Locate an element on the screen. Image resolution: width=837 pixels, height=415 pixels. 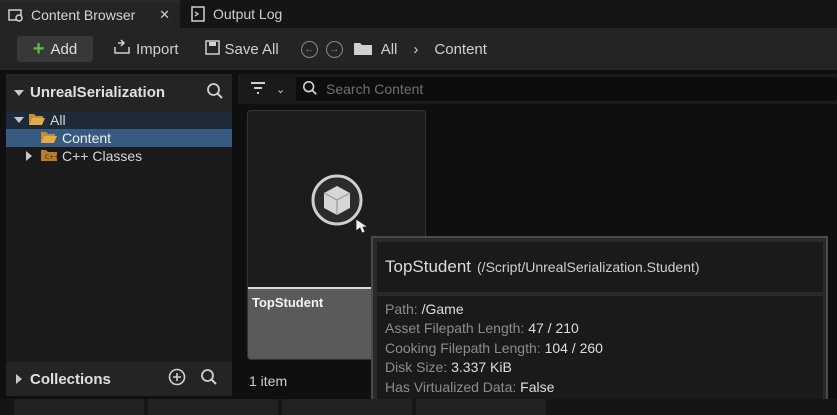
tooltip-row-cooking-filepath-length: Cooking Filepath Length: 104 / 260 is located at coordinates (600, 348).